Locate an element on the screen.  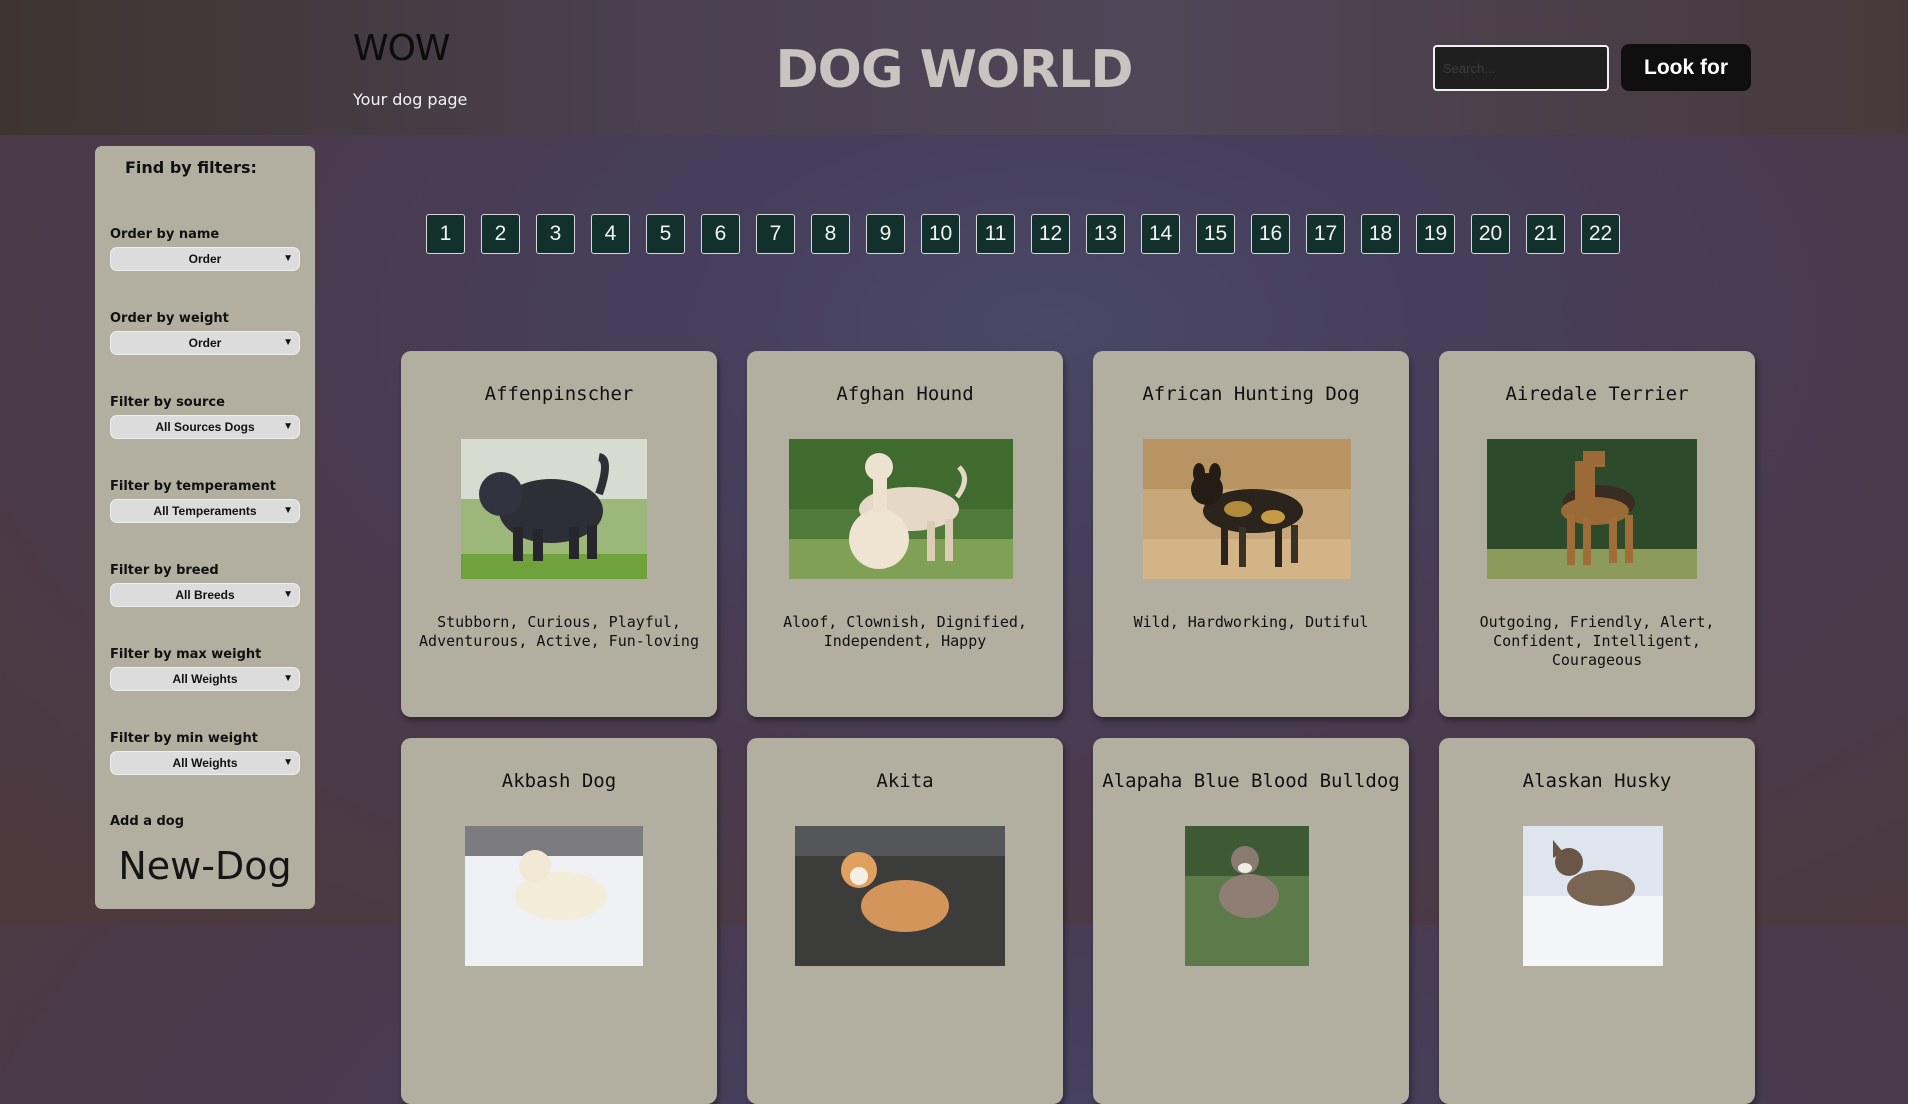
page-button-6: 6 is located at coordinates (720, 234).